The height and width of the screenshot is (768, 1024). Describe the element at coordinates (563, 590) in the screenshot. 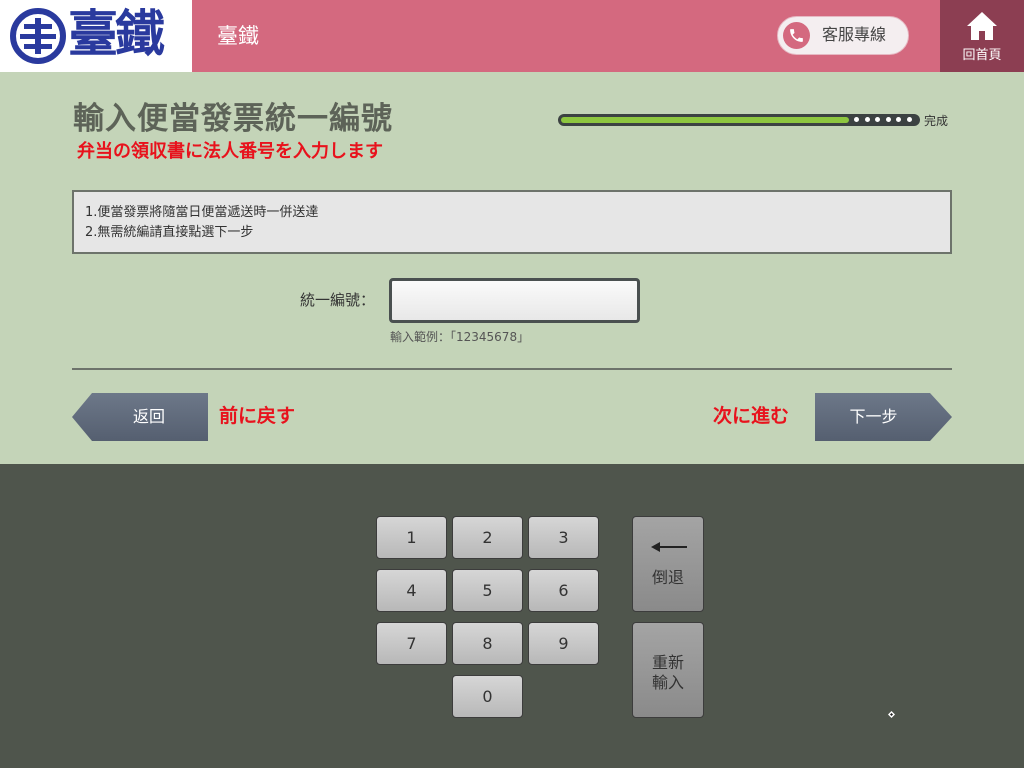

I see `keypad-key-6: 6` at that location.